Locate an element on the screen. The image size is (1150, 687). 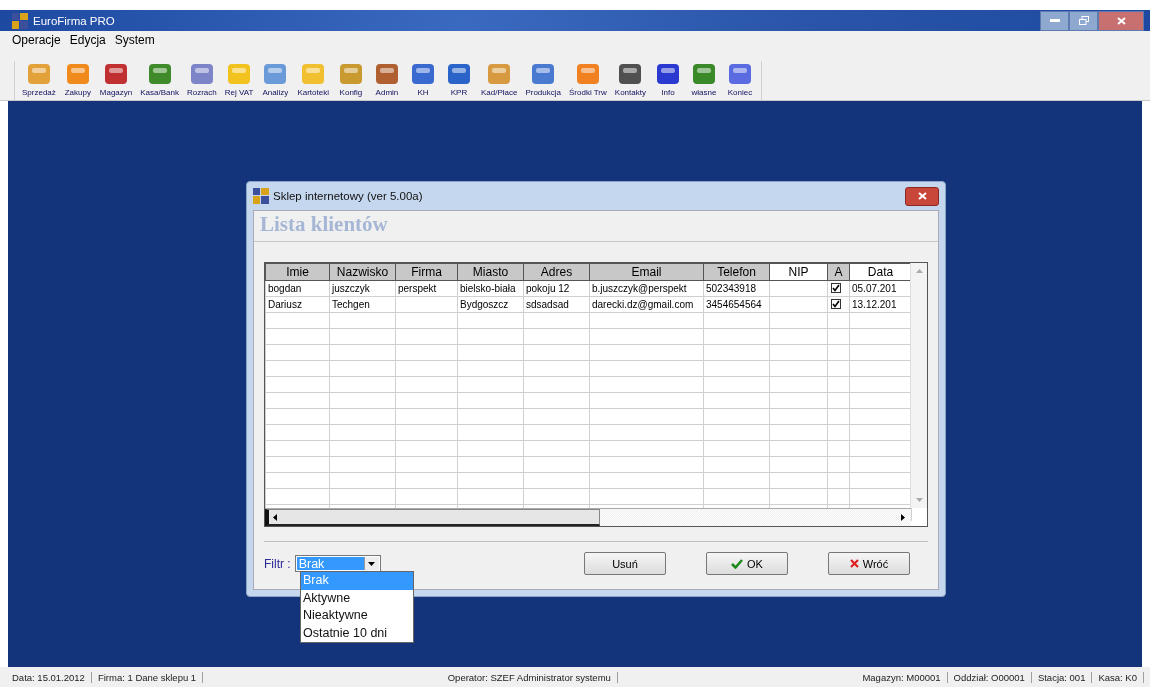
toolbar-button: Info is located at coordinates (667, 79).